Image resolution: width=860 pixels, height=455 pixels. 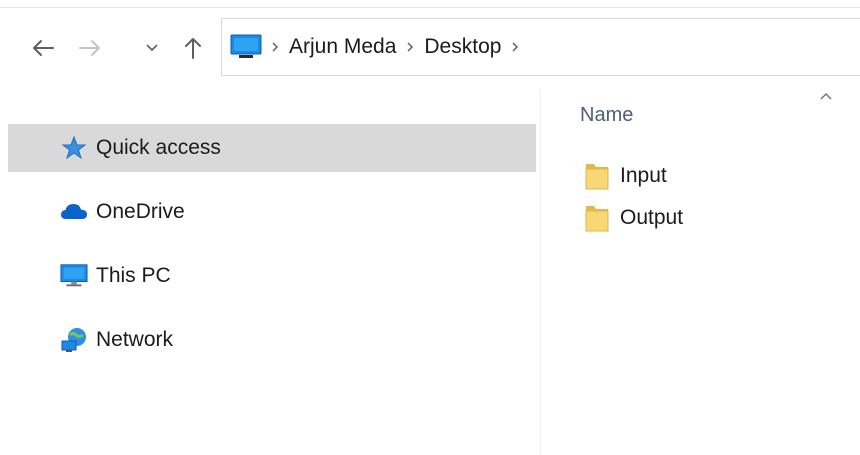 I want to click on up-button, so click(x=193, y=48).